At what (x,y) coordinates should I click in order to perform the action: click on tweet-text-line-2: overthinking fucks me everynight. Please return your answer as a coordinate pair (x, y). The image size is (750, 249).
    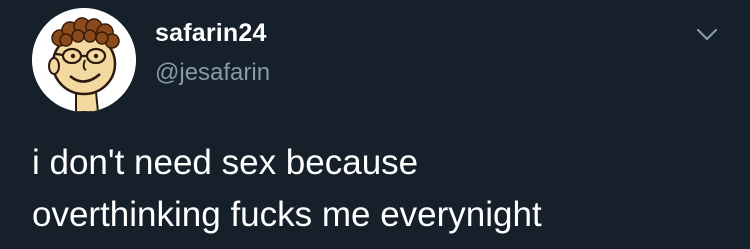
    Looking at the image, I should click on (287, 214).